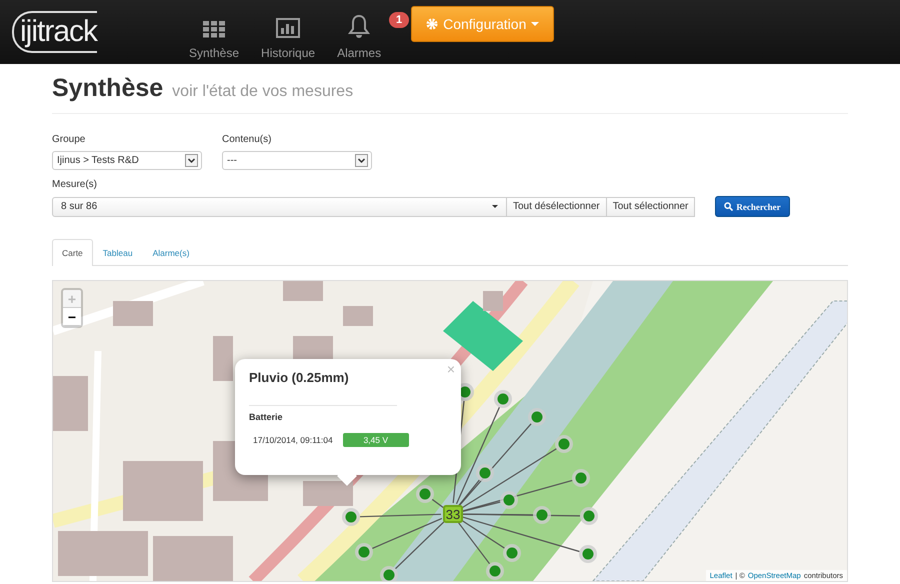 The image size is (900, 584). I want to click on notification-badge: 1, so click(399, 20).